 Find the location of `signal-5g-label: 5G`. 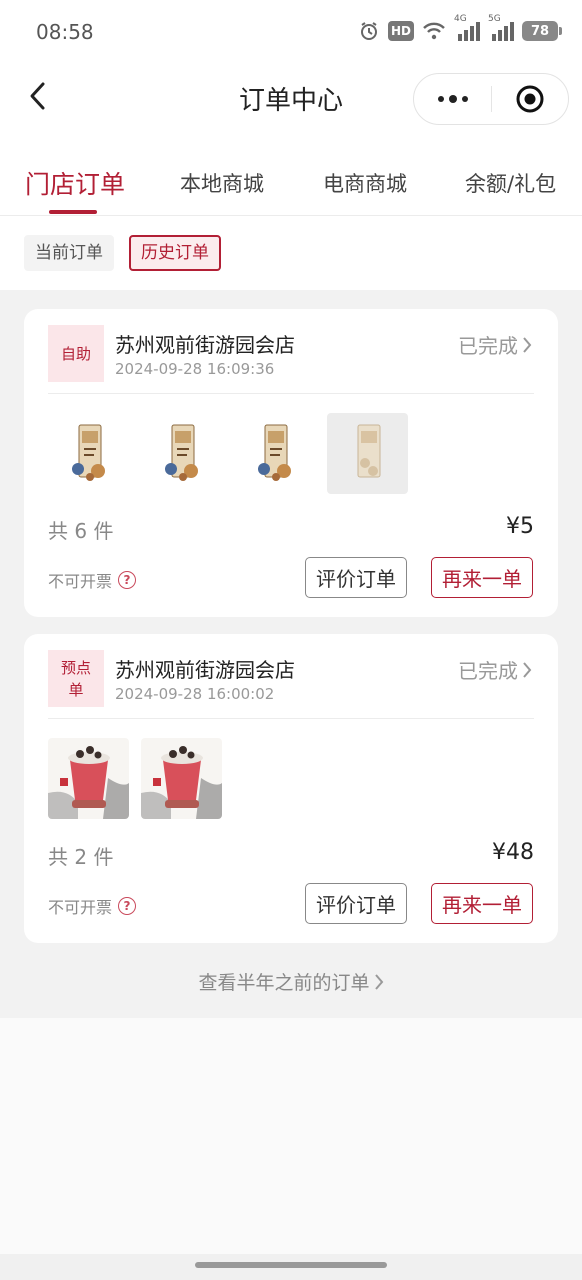

signal-5g-label: 5G is located at coordinates (494, 19).